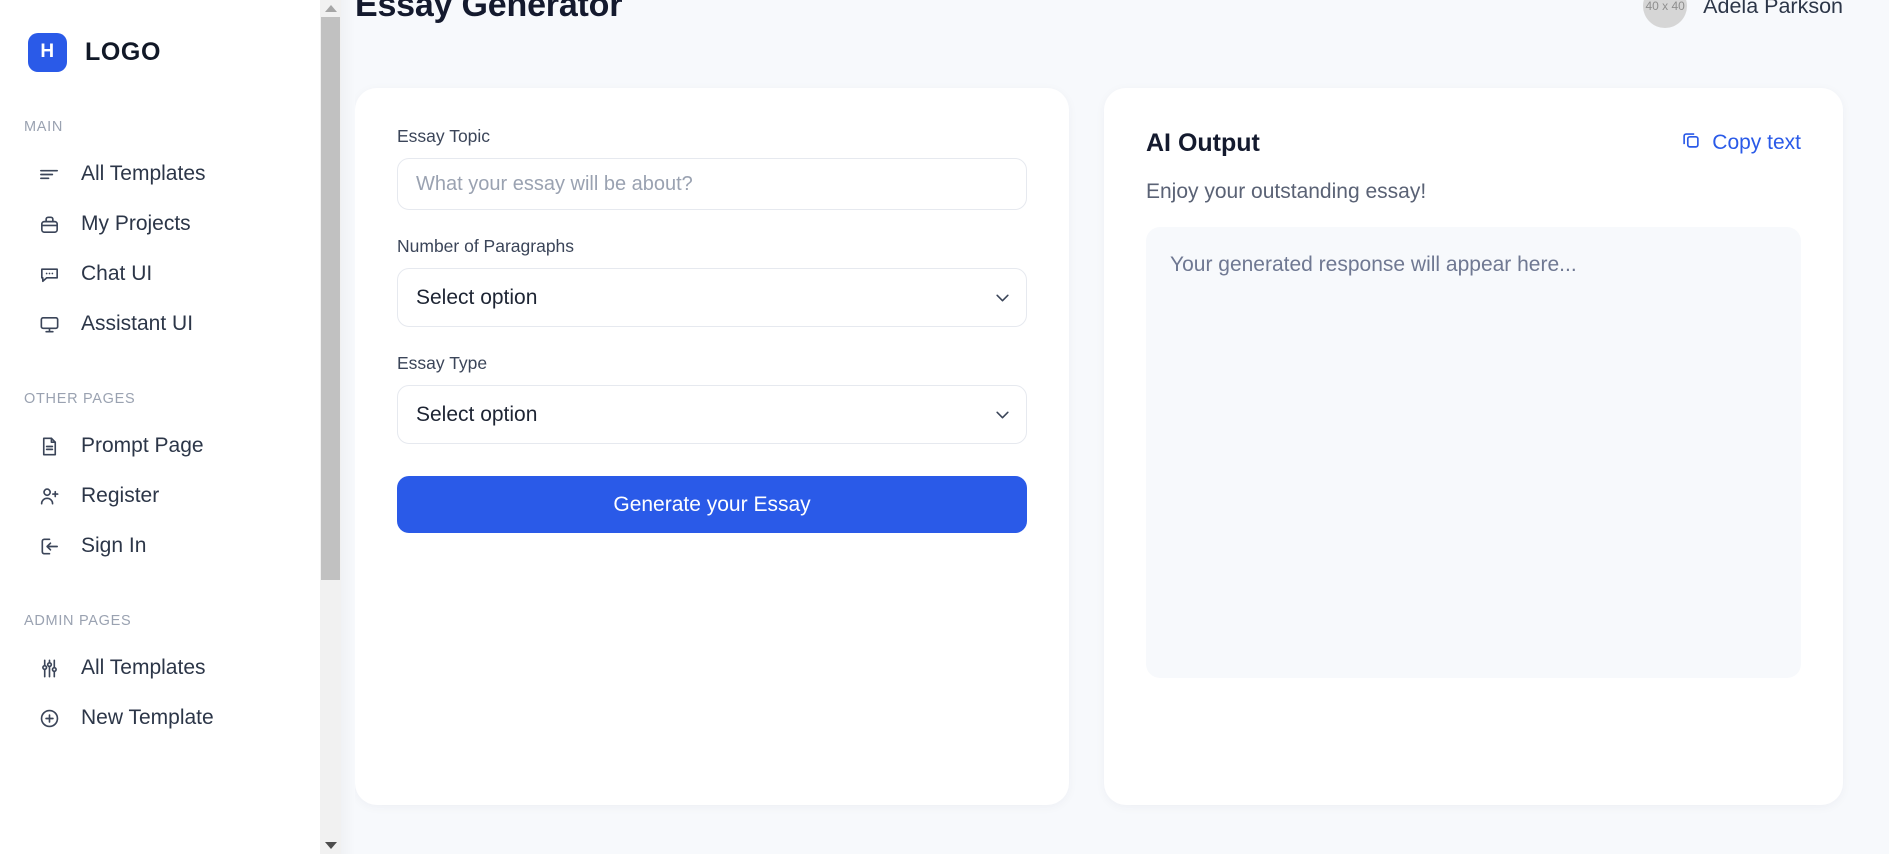 This screenshot has height=854, width=1889. Describe the element at coordinates (49, 274) in the screenshot. I see `chat-bubble-icon` at that location.